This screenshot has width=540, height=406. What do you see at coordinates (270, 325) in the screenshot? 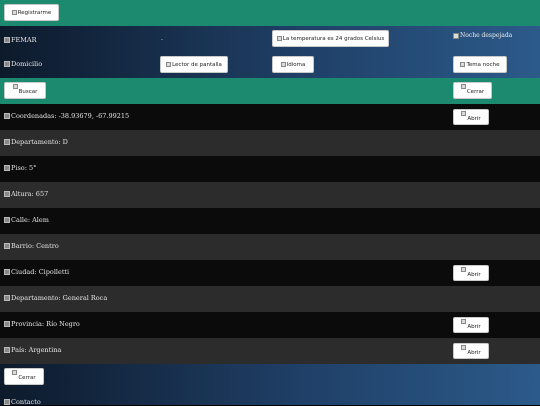
I see `address-row: Provincia: Río Negro Abrir` at bounding box center [270, 325].